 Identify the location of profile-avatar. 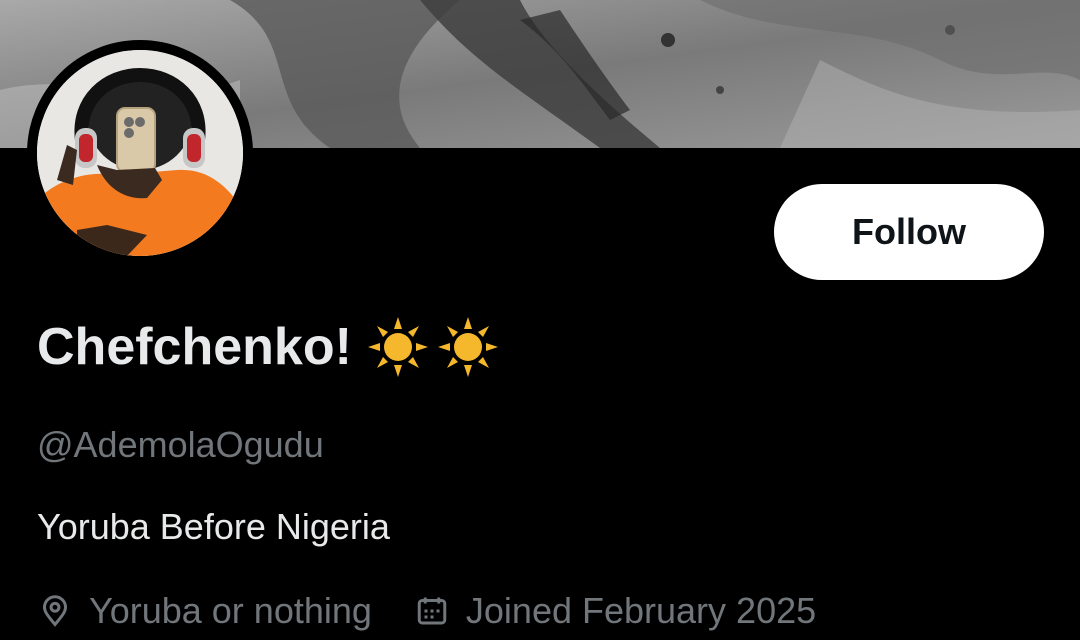
(140, 153).